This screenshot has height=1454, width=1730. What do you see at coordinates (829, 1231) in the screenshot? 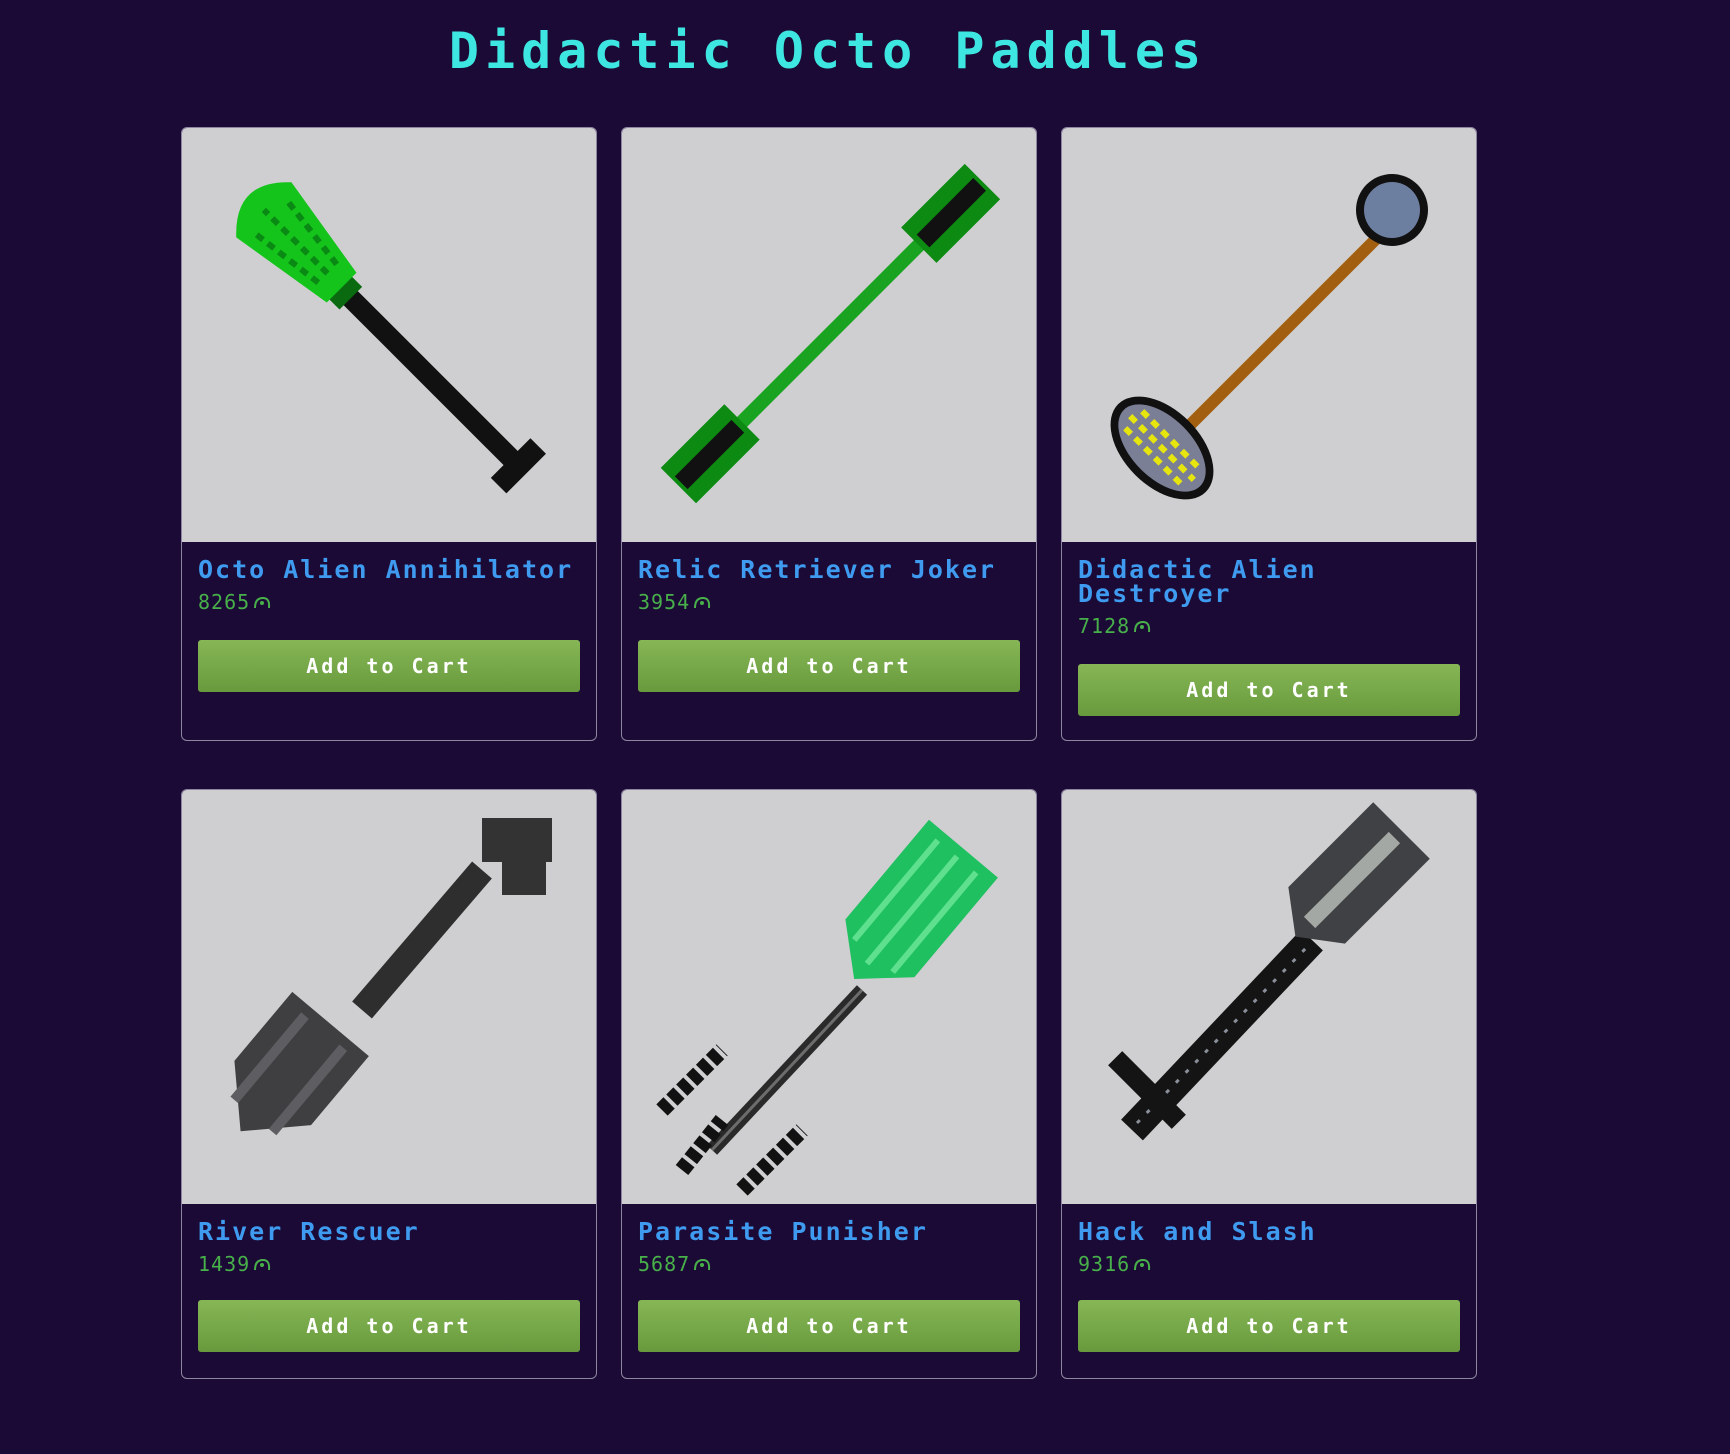
I see `product-name: Parasite Punisher` at bounding box center [829, 1231].